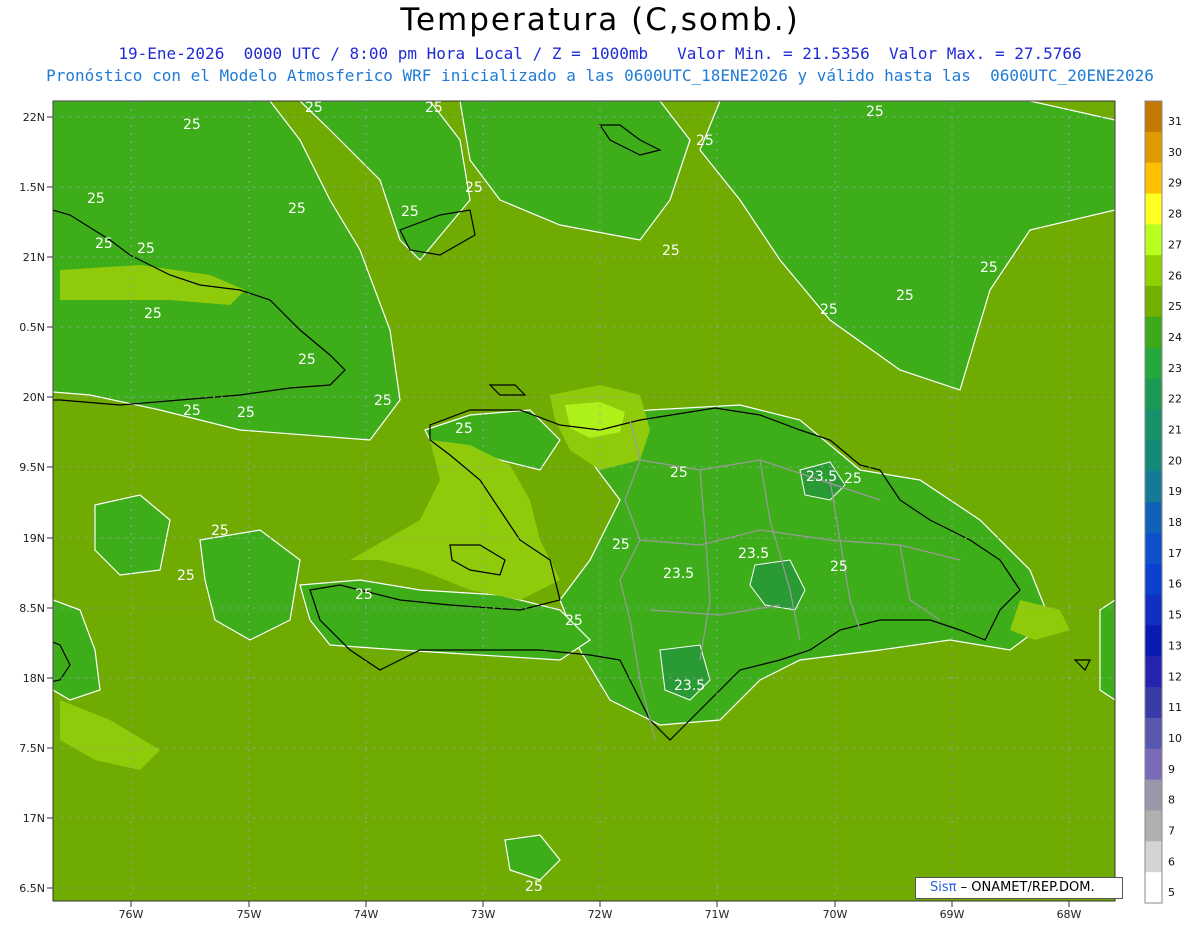  I want to click on color-bar-label: 22, so click(1175, 399).